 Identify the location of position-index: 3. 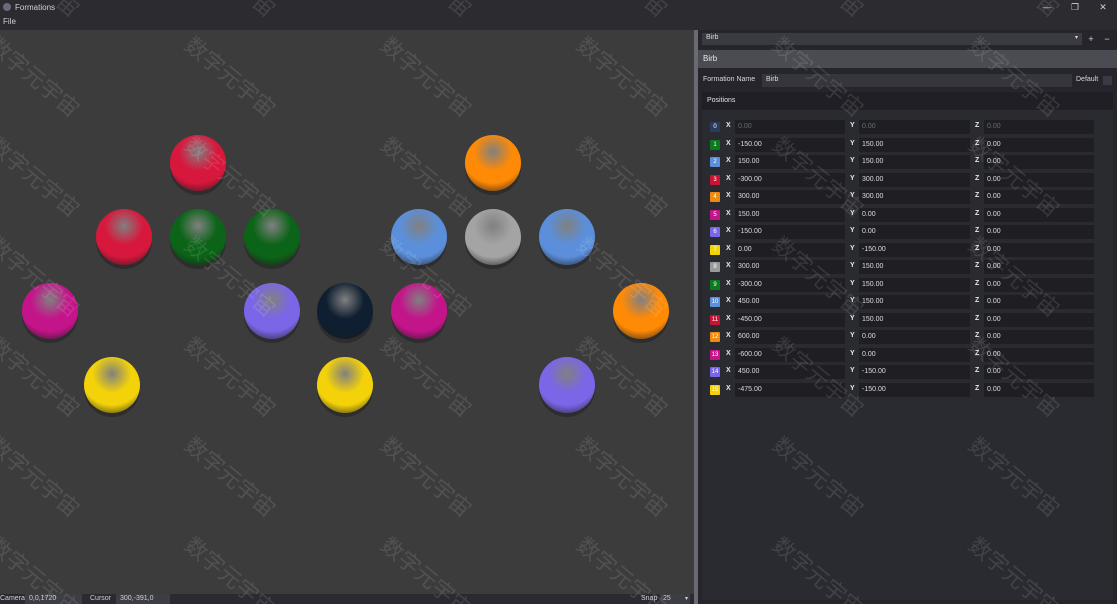
(715, 179).